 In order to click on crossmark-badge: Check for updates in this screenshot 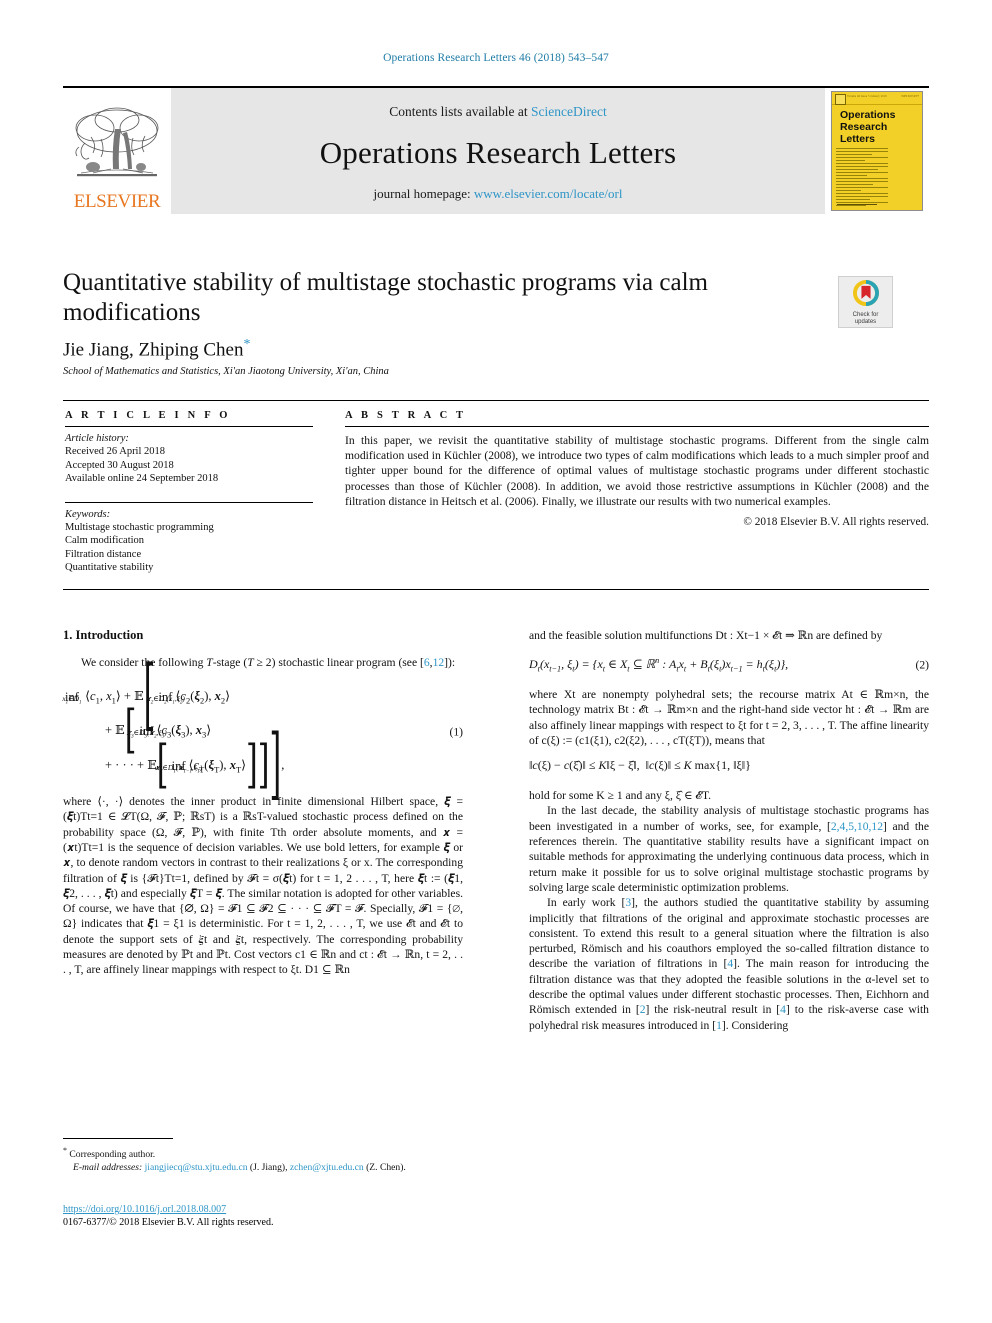, I will do `click(865, 302)`.